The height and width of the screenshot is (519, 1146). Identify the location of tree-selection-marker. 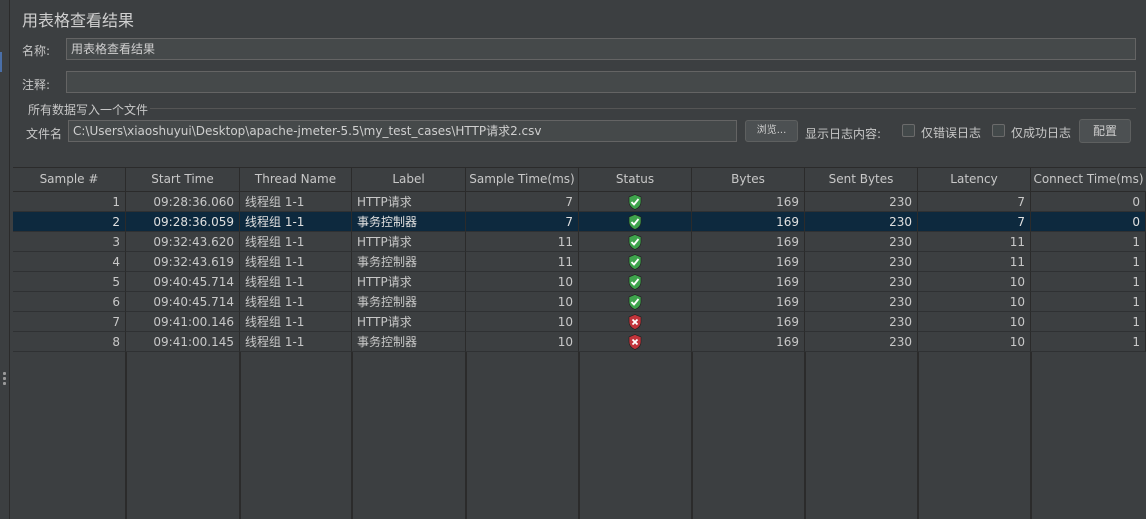
(1, 62).